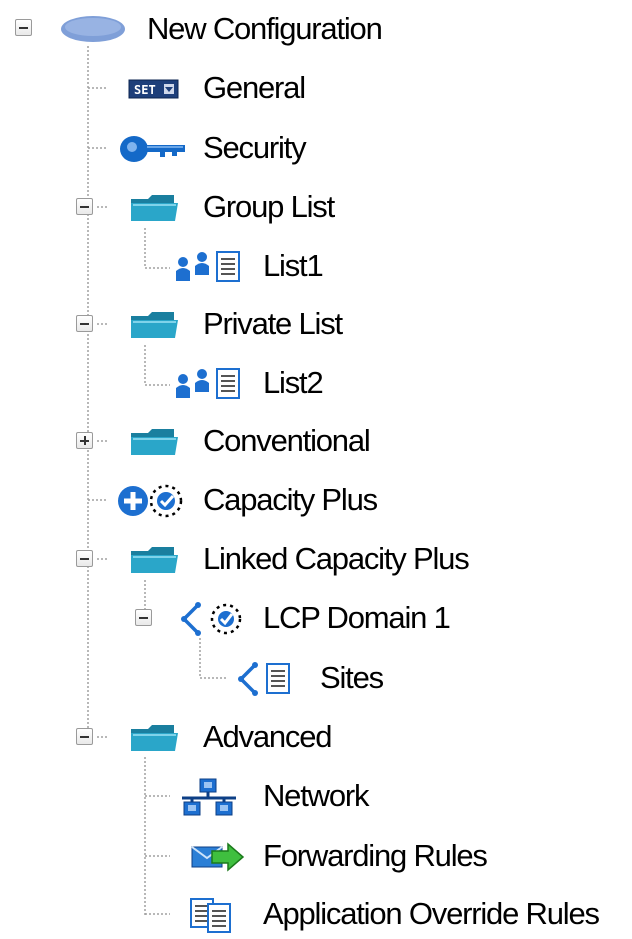 The height and width of the screenshot is (939, 632). Describe the element at coordinates (265, 28) in the screenshot. I see `tree-node-label: New Configuration` at that location.